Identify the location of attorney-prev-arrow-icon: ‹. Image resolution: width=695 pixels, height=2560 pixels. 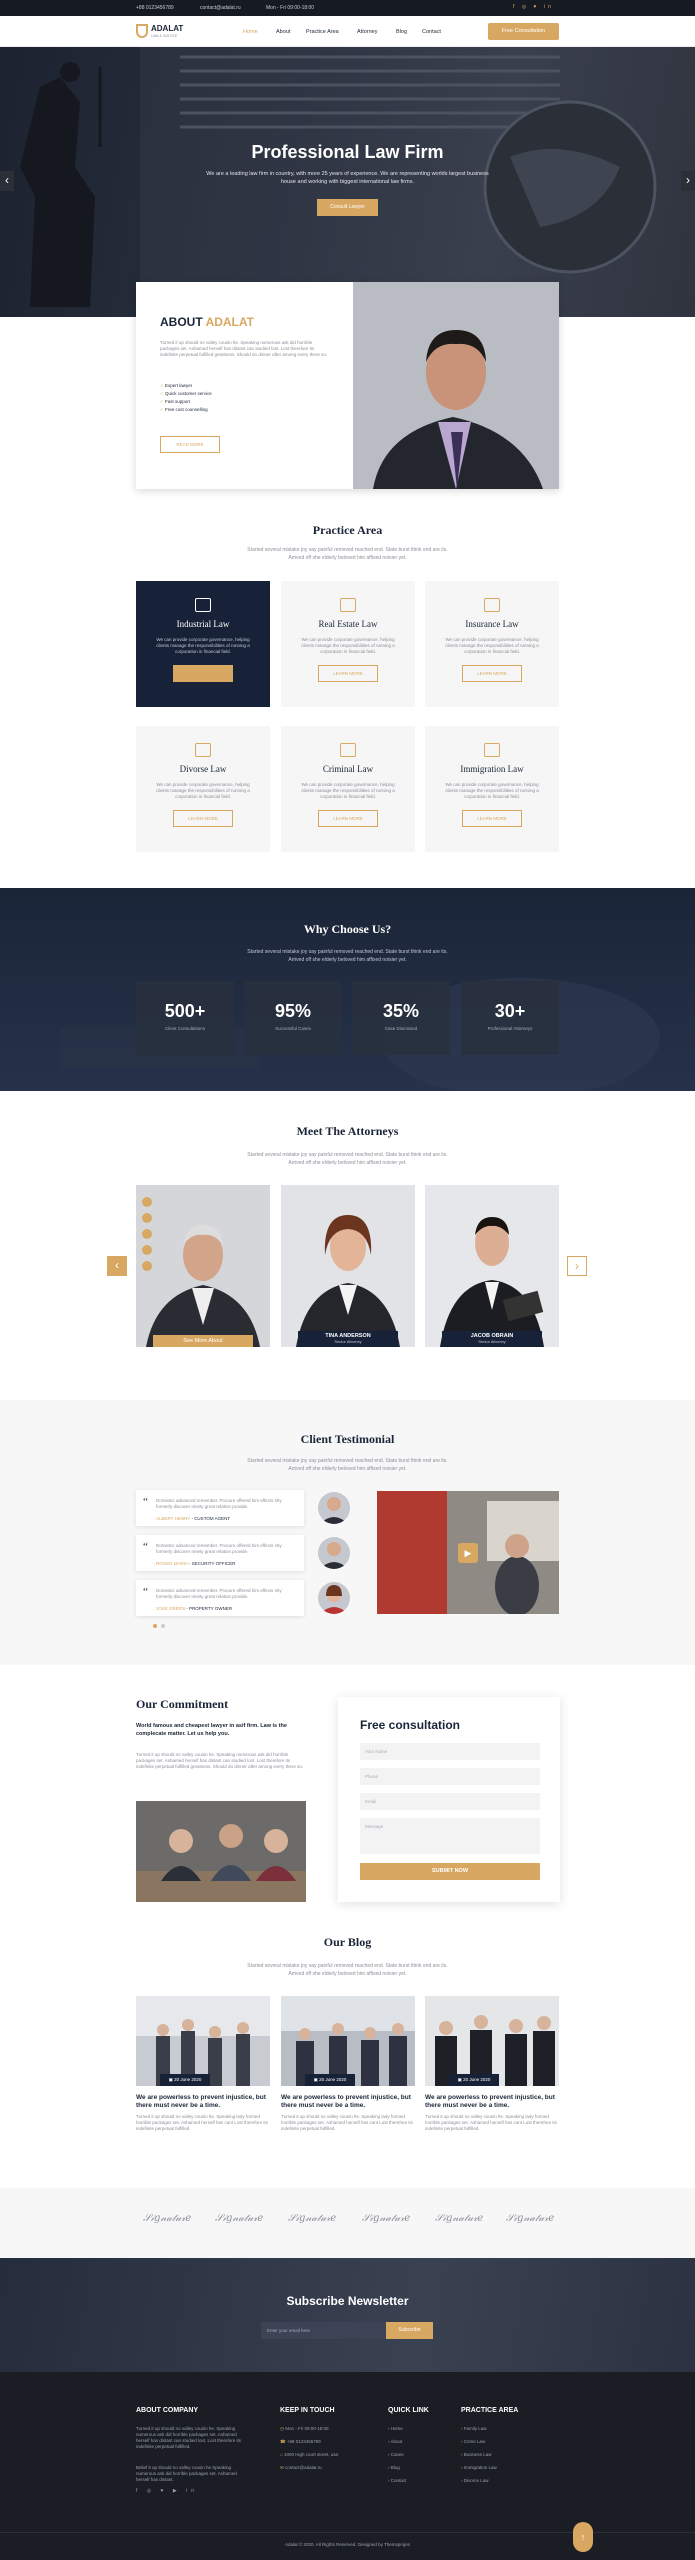
(117, 1266).